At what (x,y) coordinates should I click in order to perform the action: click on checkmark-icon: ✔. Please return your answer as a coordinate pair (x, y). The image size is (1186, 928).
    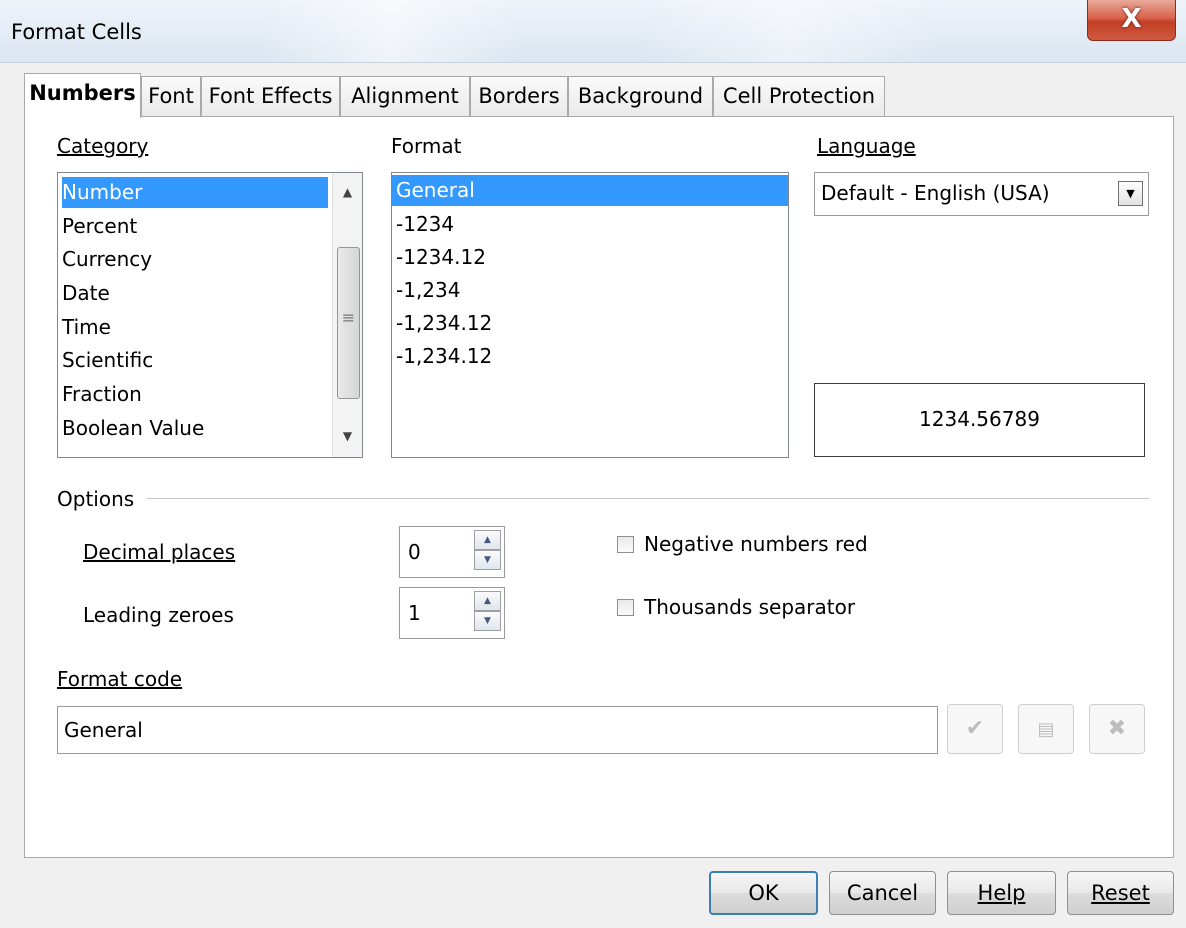
    Looking at the image, I should click on (975, 728).